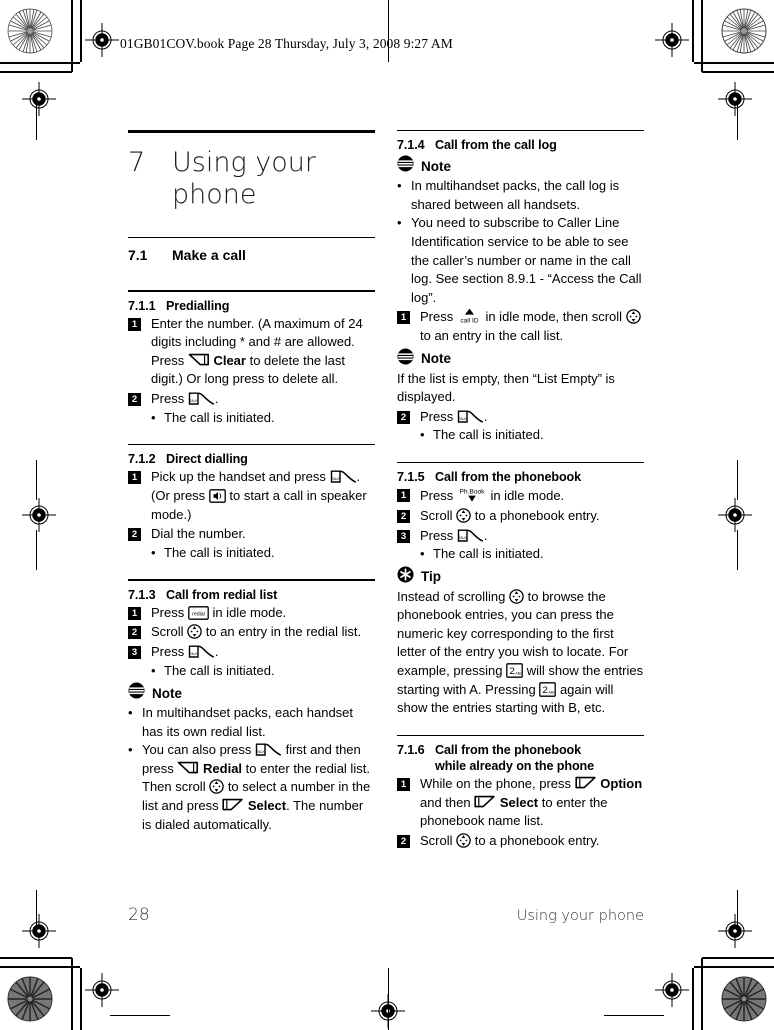 Image resolution: width=774 pixels, height=1030 pixels. I want to click on note-callout-714b: Note, so click(520, 359).